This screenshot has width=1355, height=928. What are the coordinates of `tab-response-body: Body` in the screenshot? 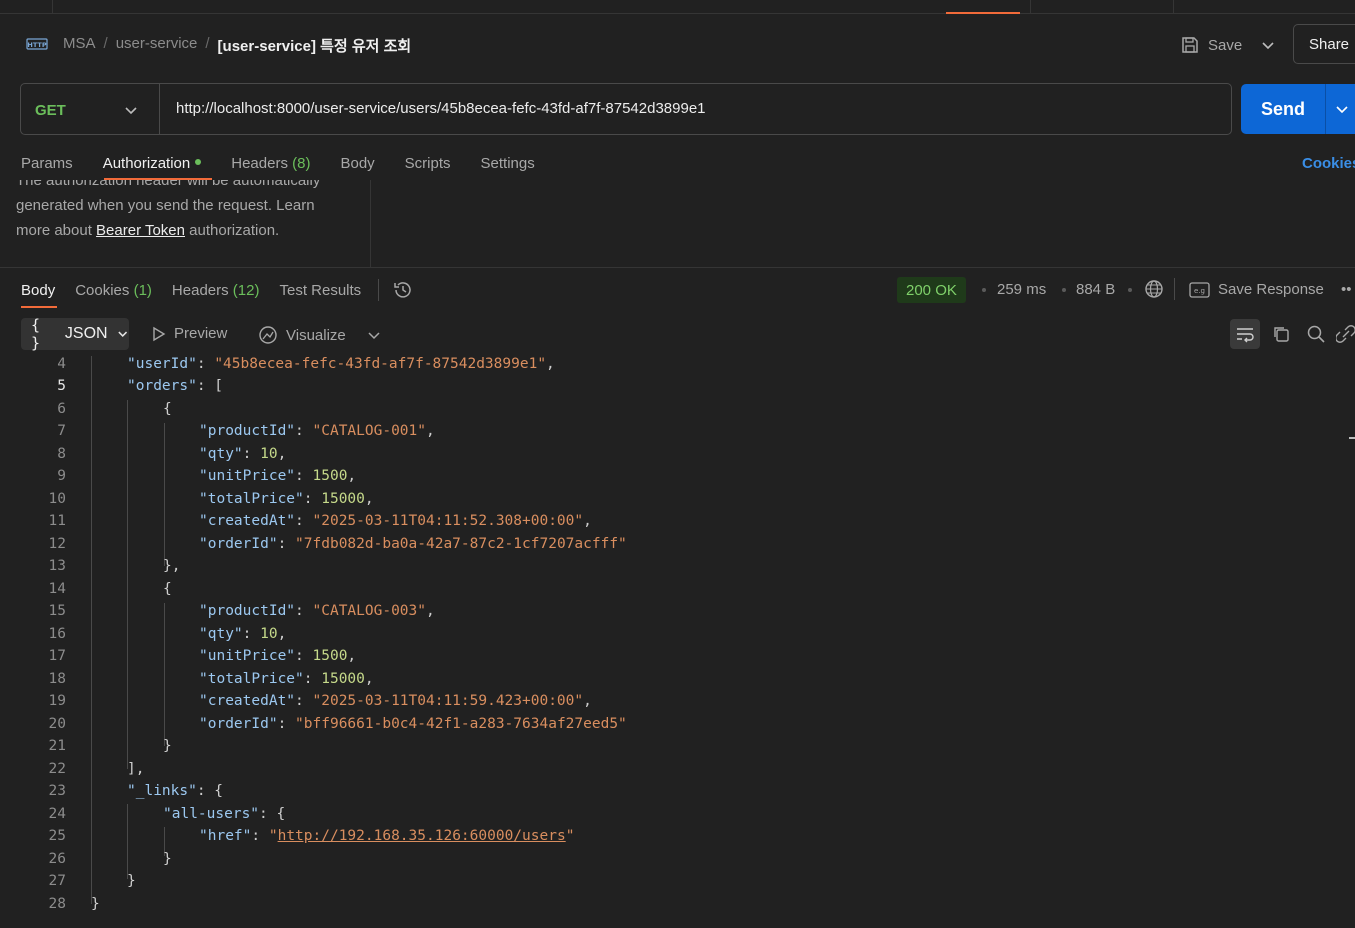 It's located at (38, 290).